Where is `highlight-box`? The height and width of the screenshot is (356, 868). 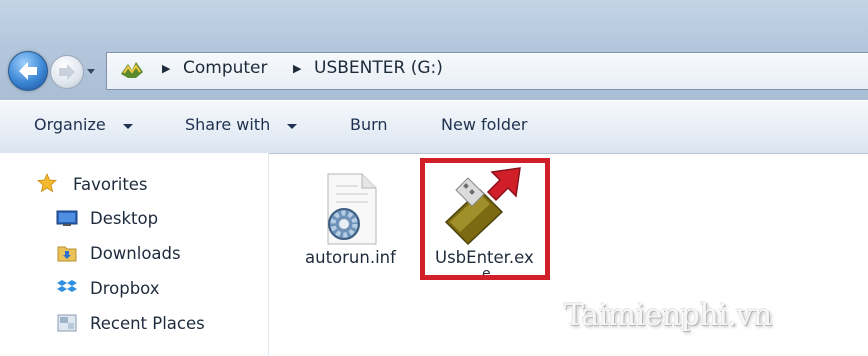 highlight-box is located at coordinates (485, 219).